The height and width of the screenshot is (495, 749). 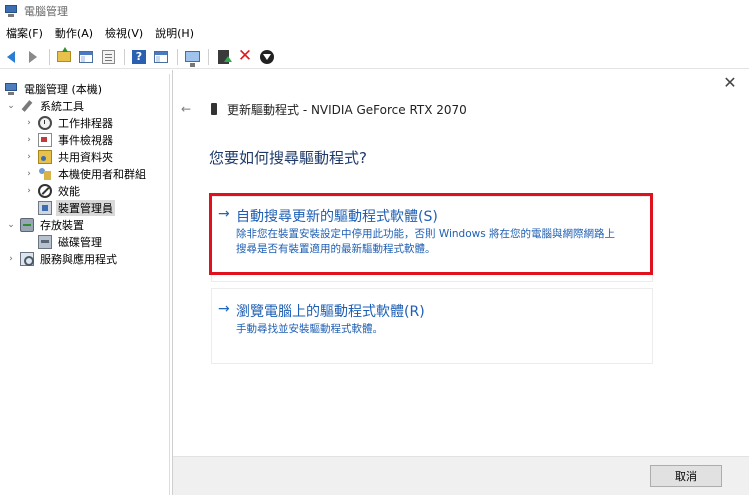 I want to click on up-folder-icon, so click(x=64, y=54).